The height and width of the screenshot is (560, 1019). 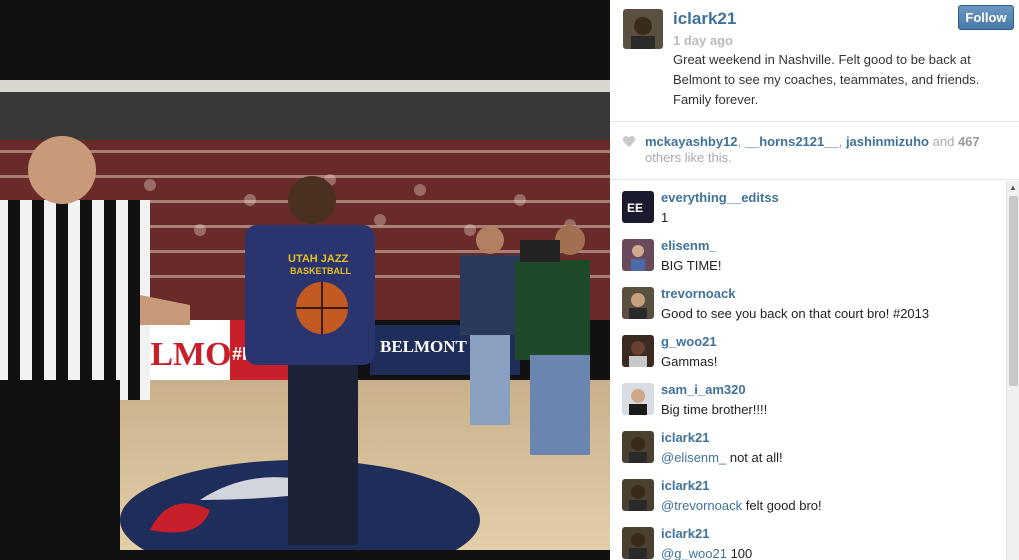 What do you see at coordinates (320, 271) in the screenshot?
I see `shirt-text-2: BASKETBALL` at bounding box center [320, 271].